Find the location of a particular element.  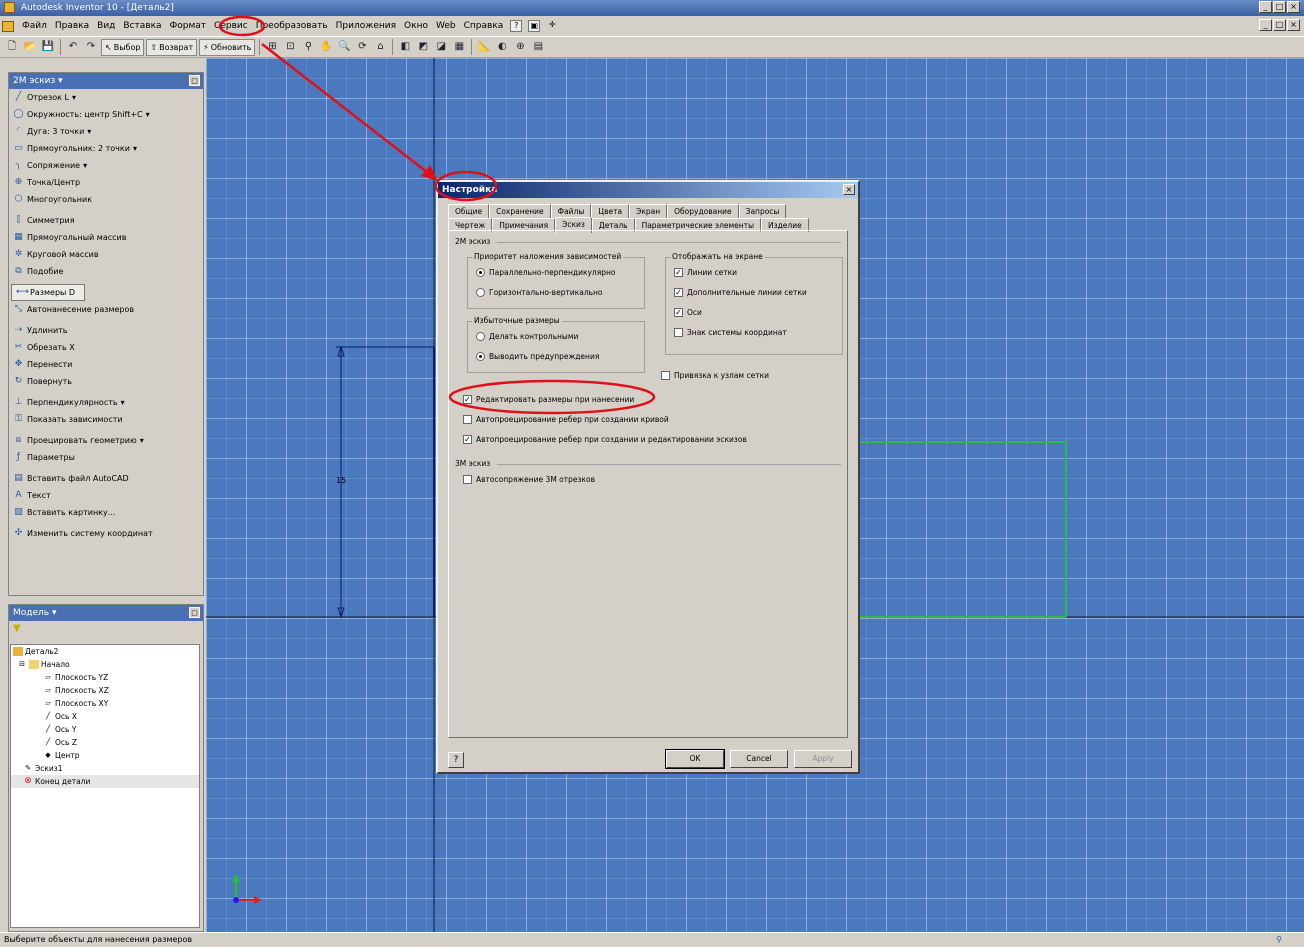

tool-show-constraints: ⚿ Показать зависимости is located at coordinates (106, 419).